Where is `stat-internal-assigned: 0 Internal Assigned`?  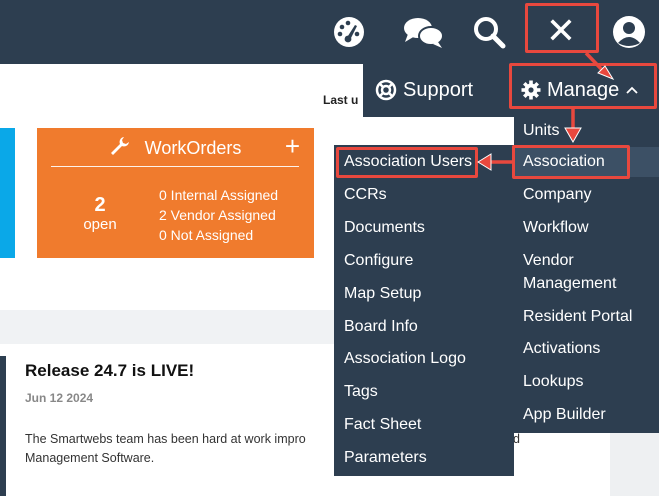 stat-internal-assigned: 0 Internal Assigned is located at coordinates (219, 195).